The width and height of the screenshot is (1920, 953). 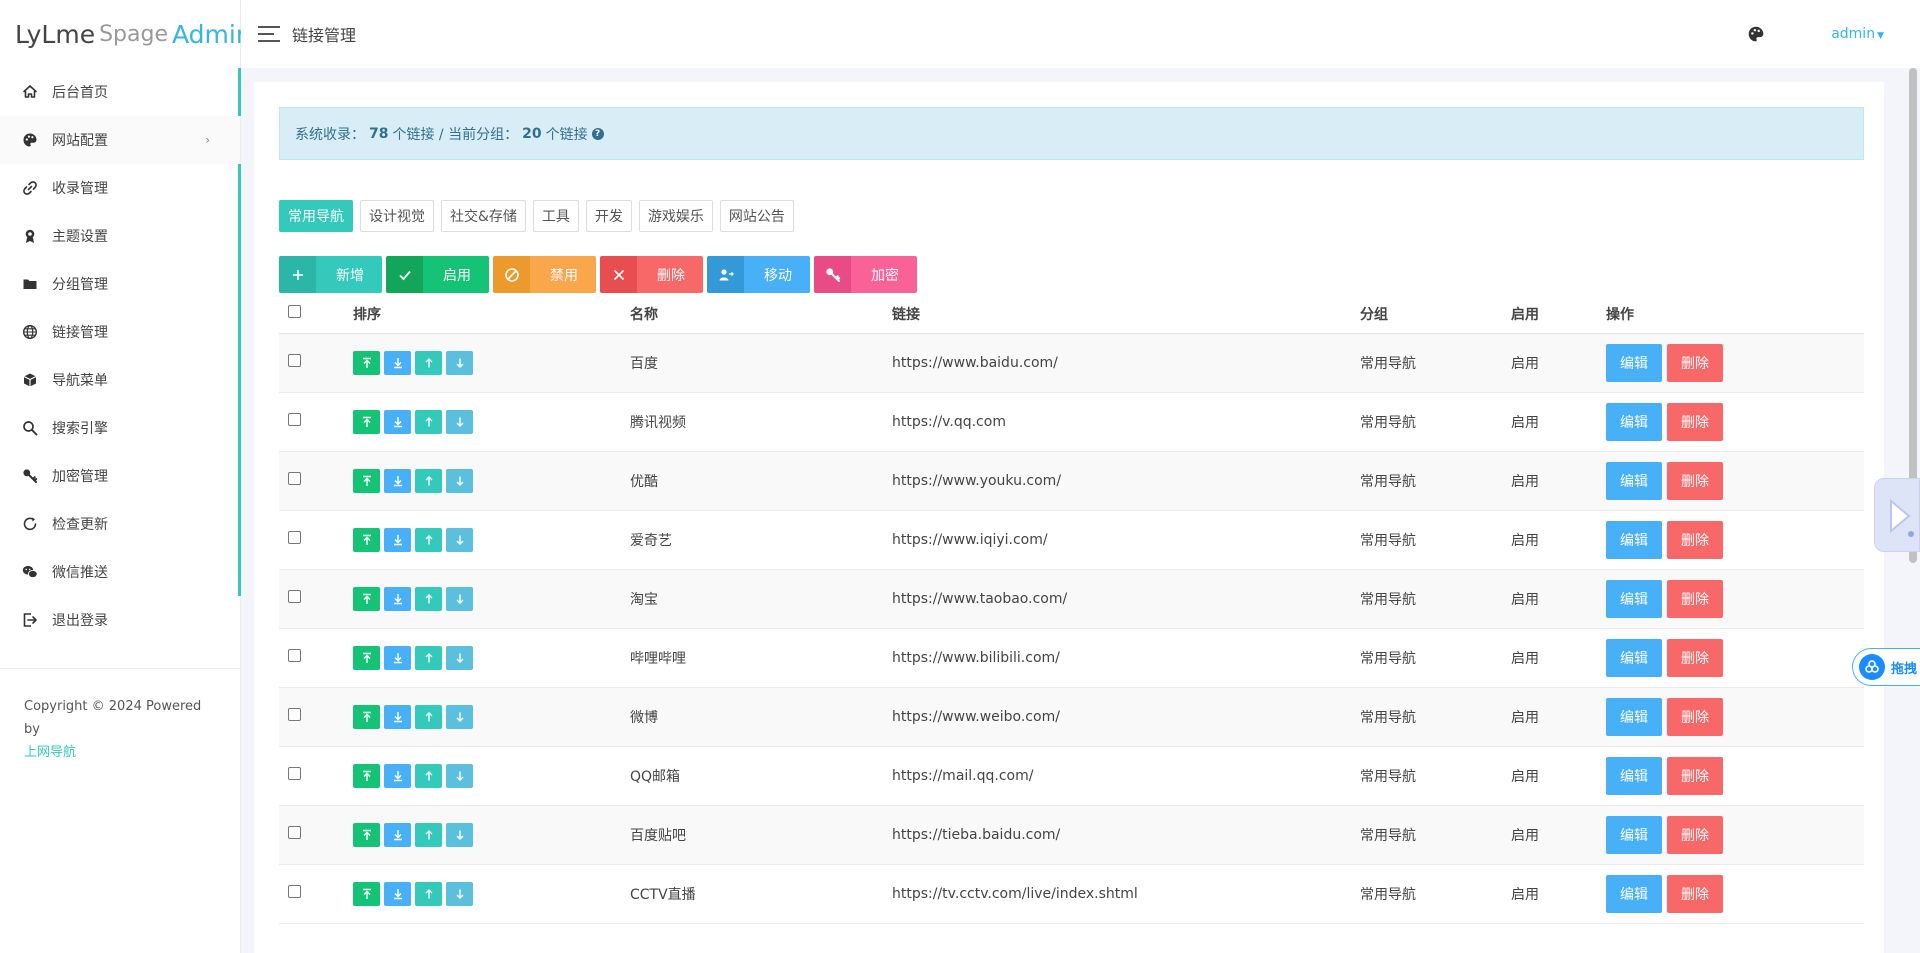 What do you see at coordinates (1886, 667) in the screenshot?
I see `floating-drag-widget: 拖拽` at bounding box center [1886, 667].